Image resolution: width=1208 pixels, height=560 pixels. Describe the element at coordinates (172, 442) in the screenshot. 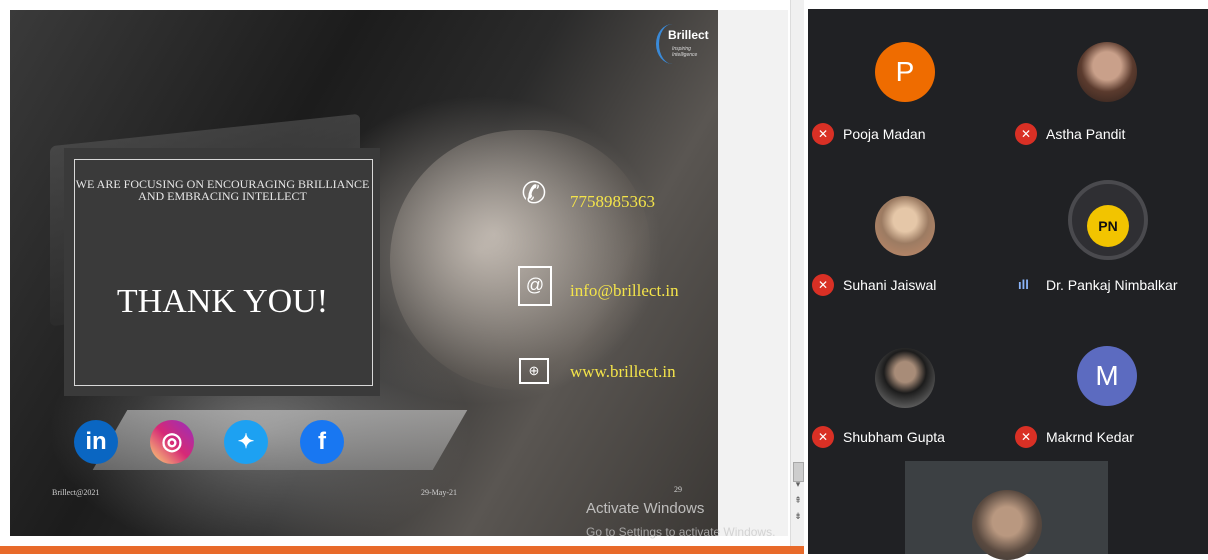

I see `instagram-icon: ◎` at that location.